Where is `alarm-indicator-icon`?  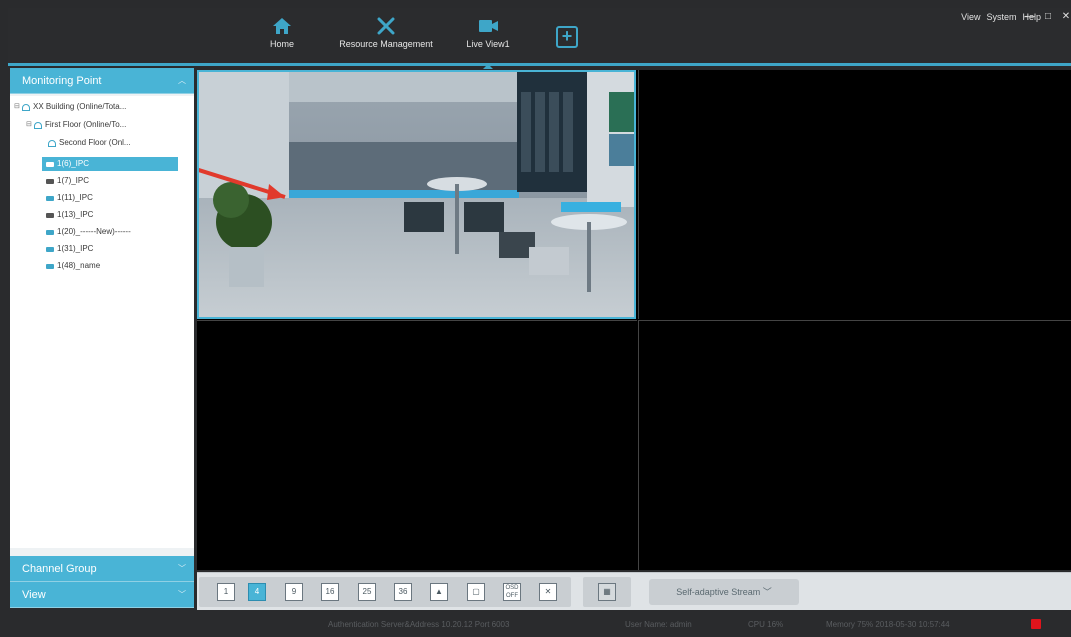 alarm-indicator-icon is located at coordinates (1036, 624).